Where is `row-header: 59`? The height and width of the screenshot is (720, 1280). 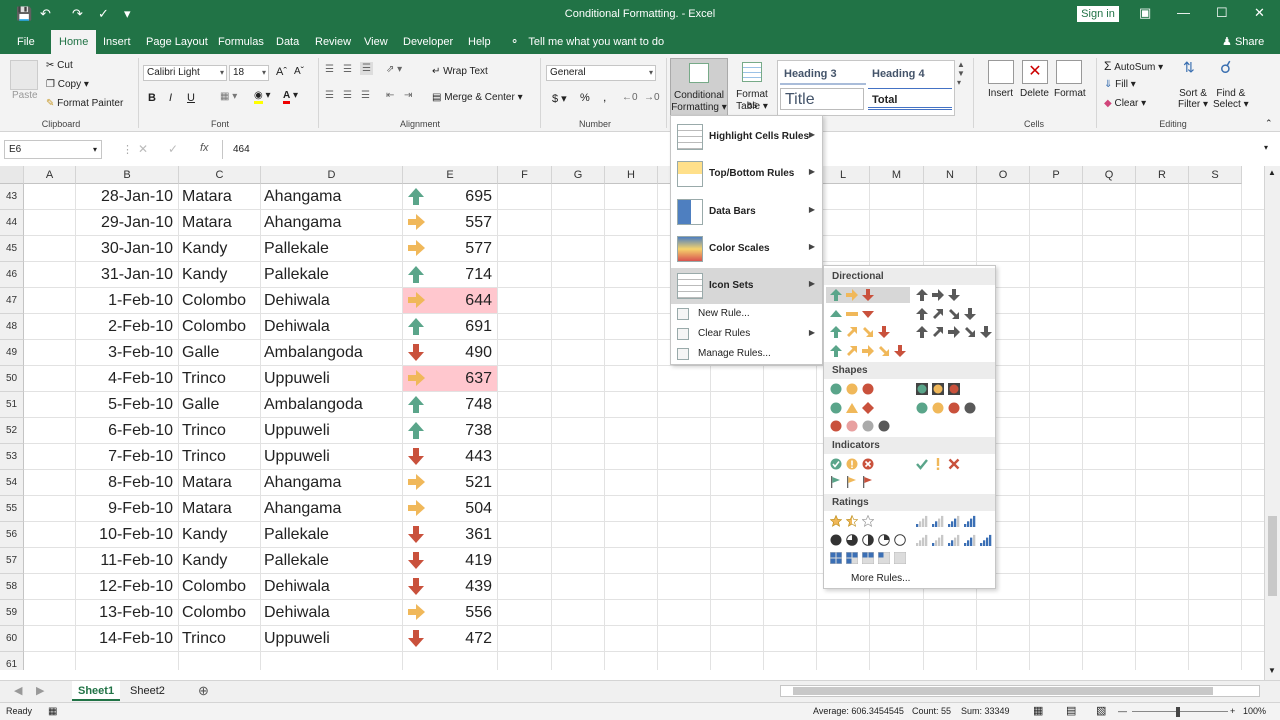 row-header: 59 is located at coordinates (12, 613).